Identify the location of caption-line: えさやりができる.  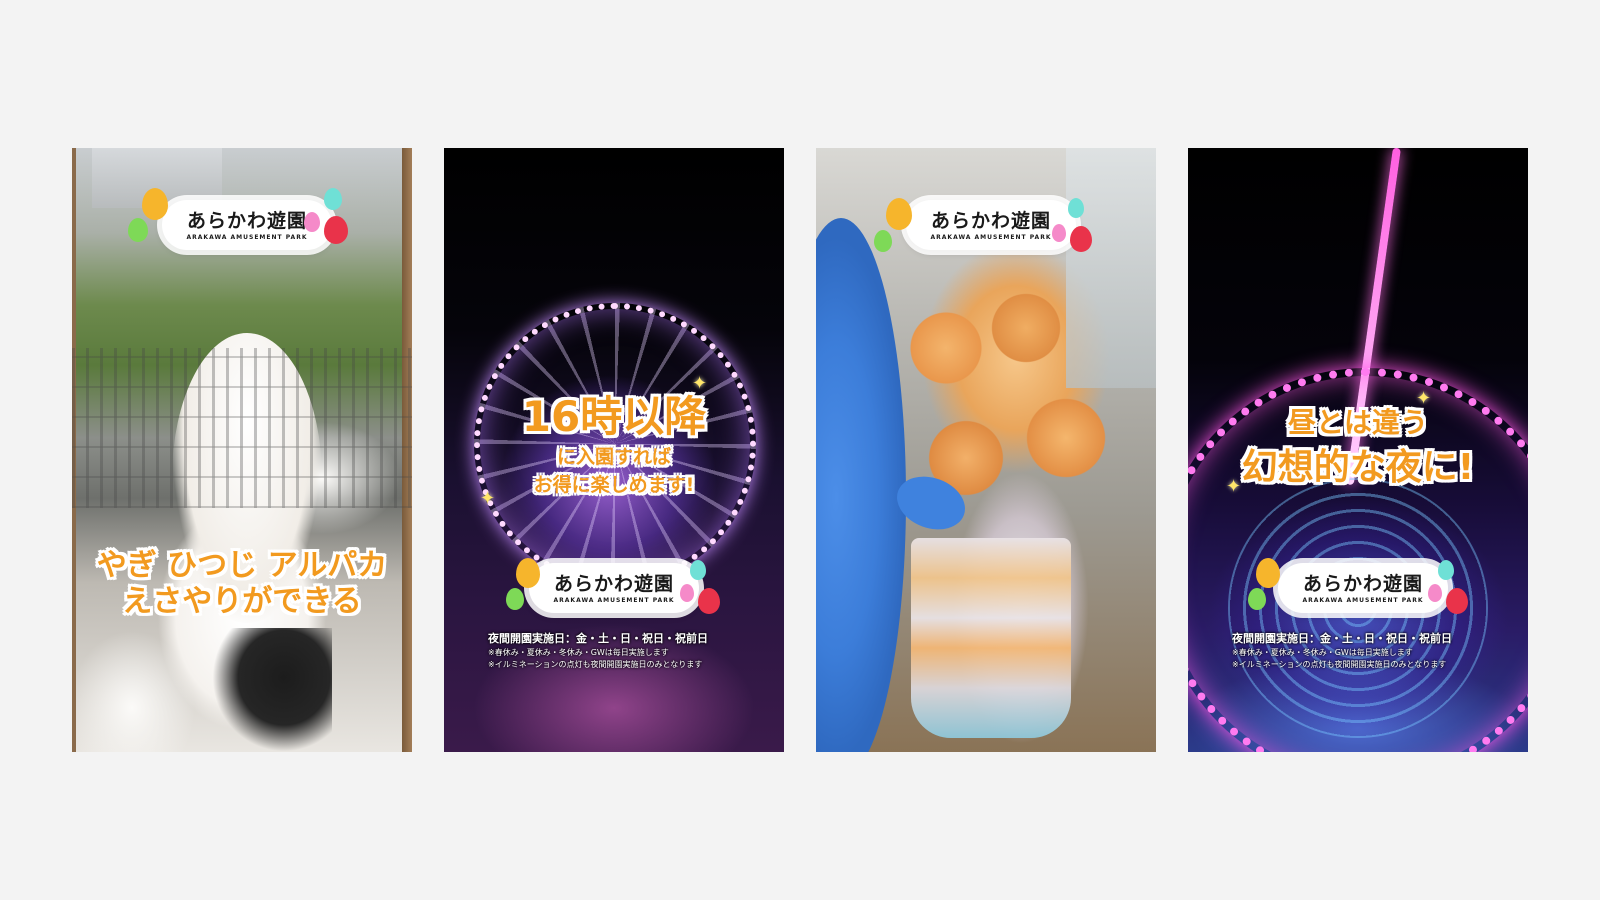
(242, 601).